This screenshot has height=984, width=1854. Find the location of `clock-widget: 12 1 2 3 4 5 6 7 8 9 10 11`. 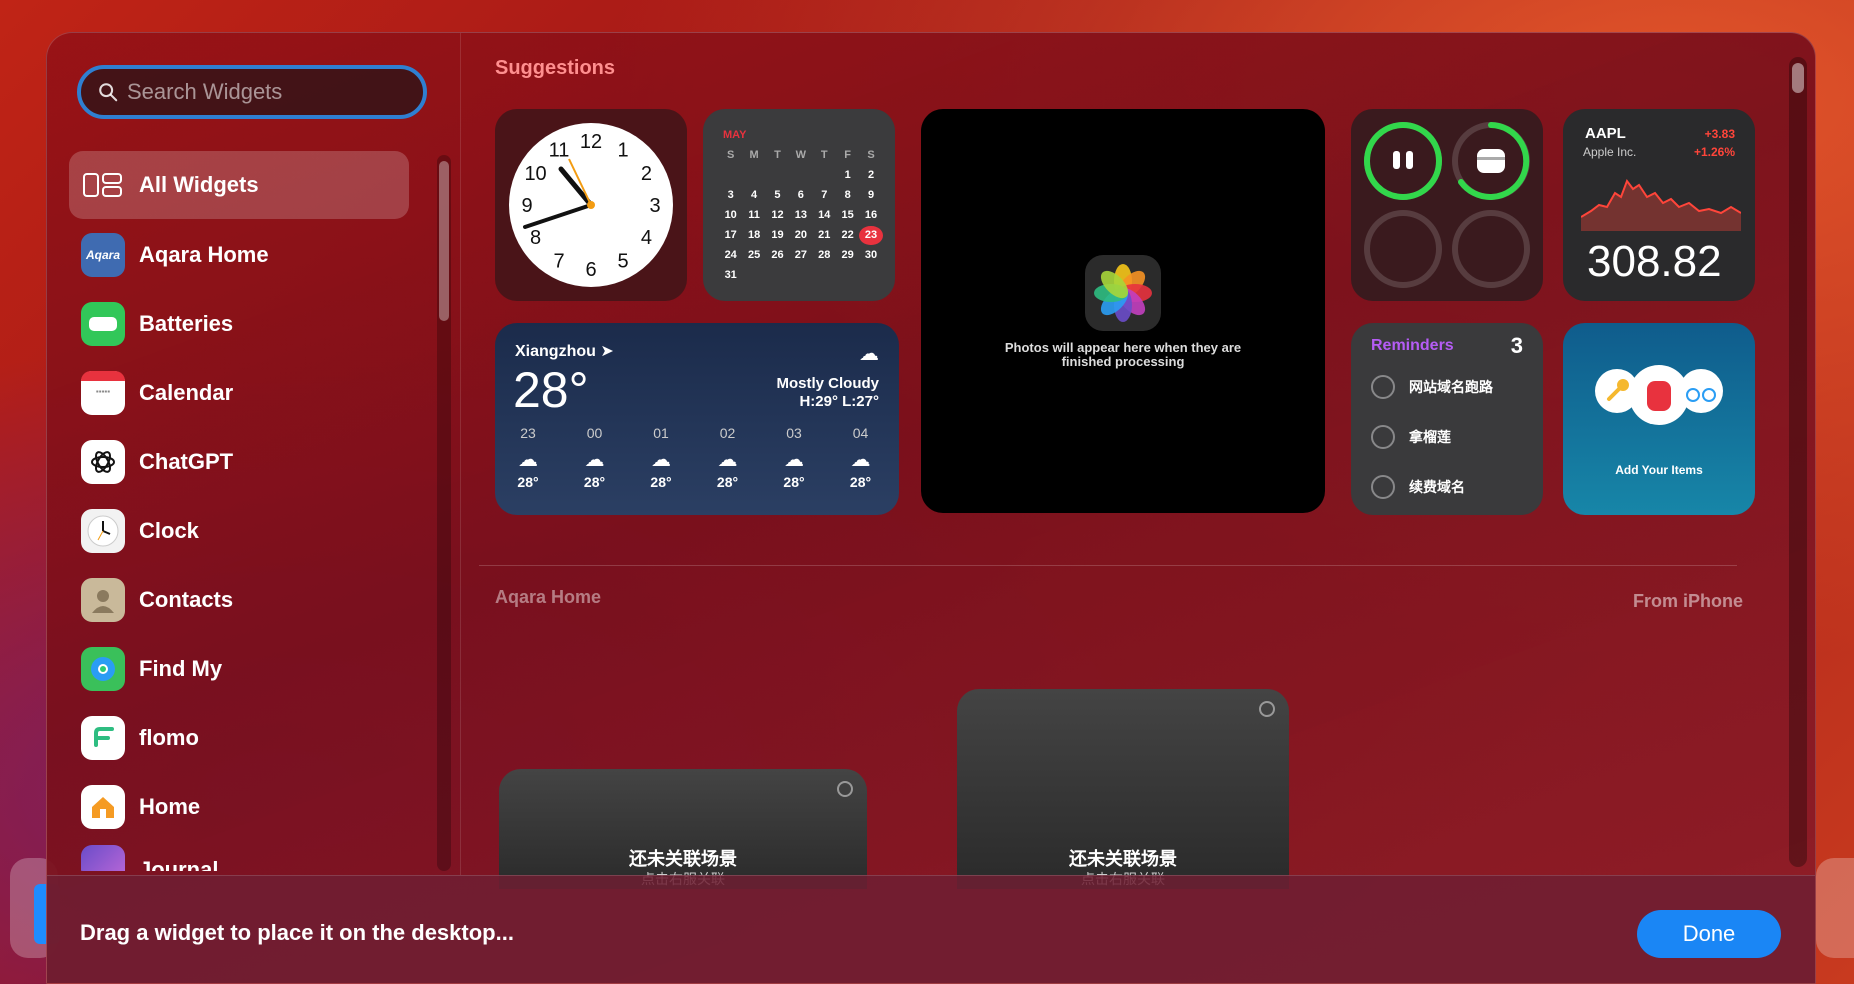

clock-widget: 12 1 2 3 4 5 6 7 8 9 10 11 is located at coordinates (591, 205).